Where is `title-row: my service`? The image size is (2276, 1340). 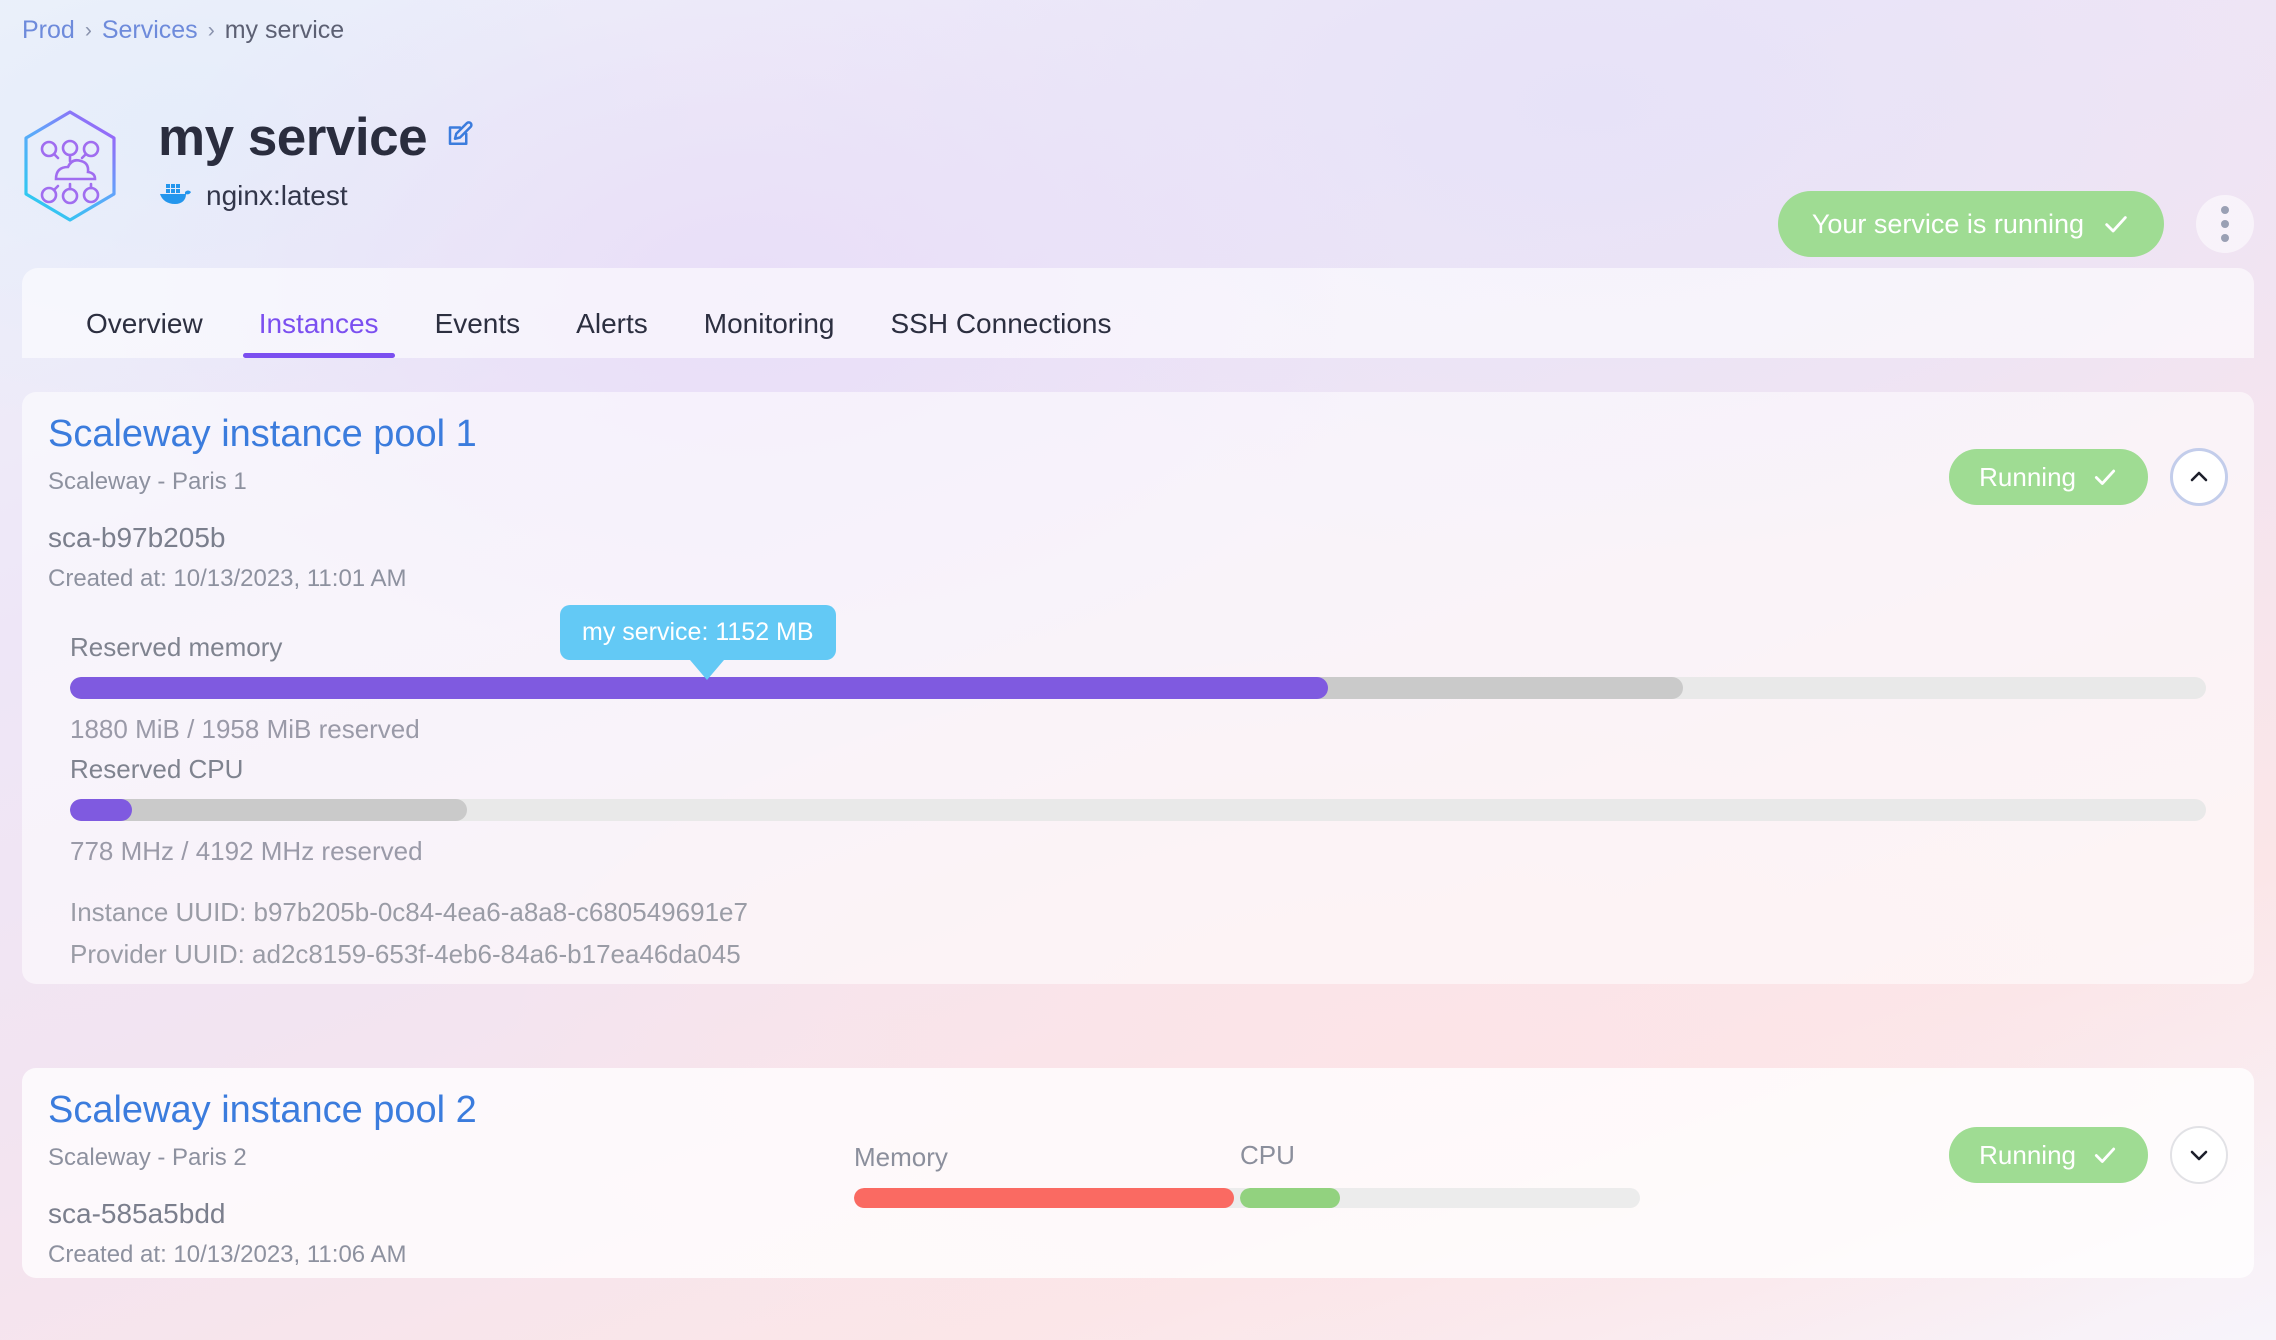
title-row: my service is located at coordinates (316, 138).